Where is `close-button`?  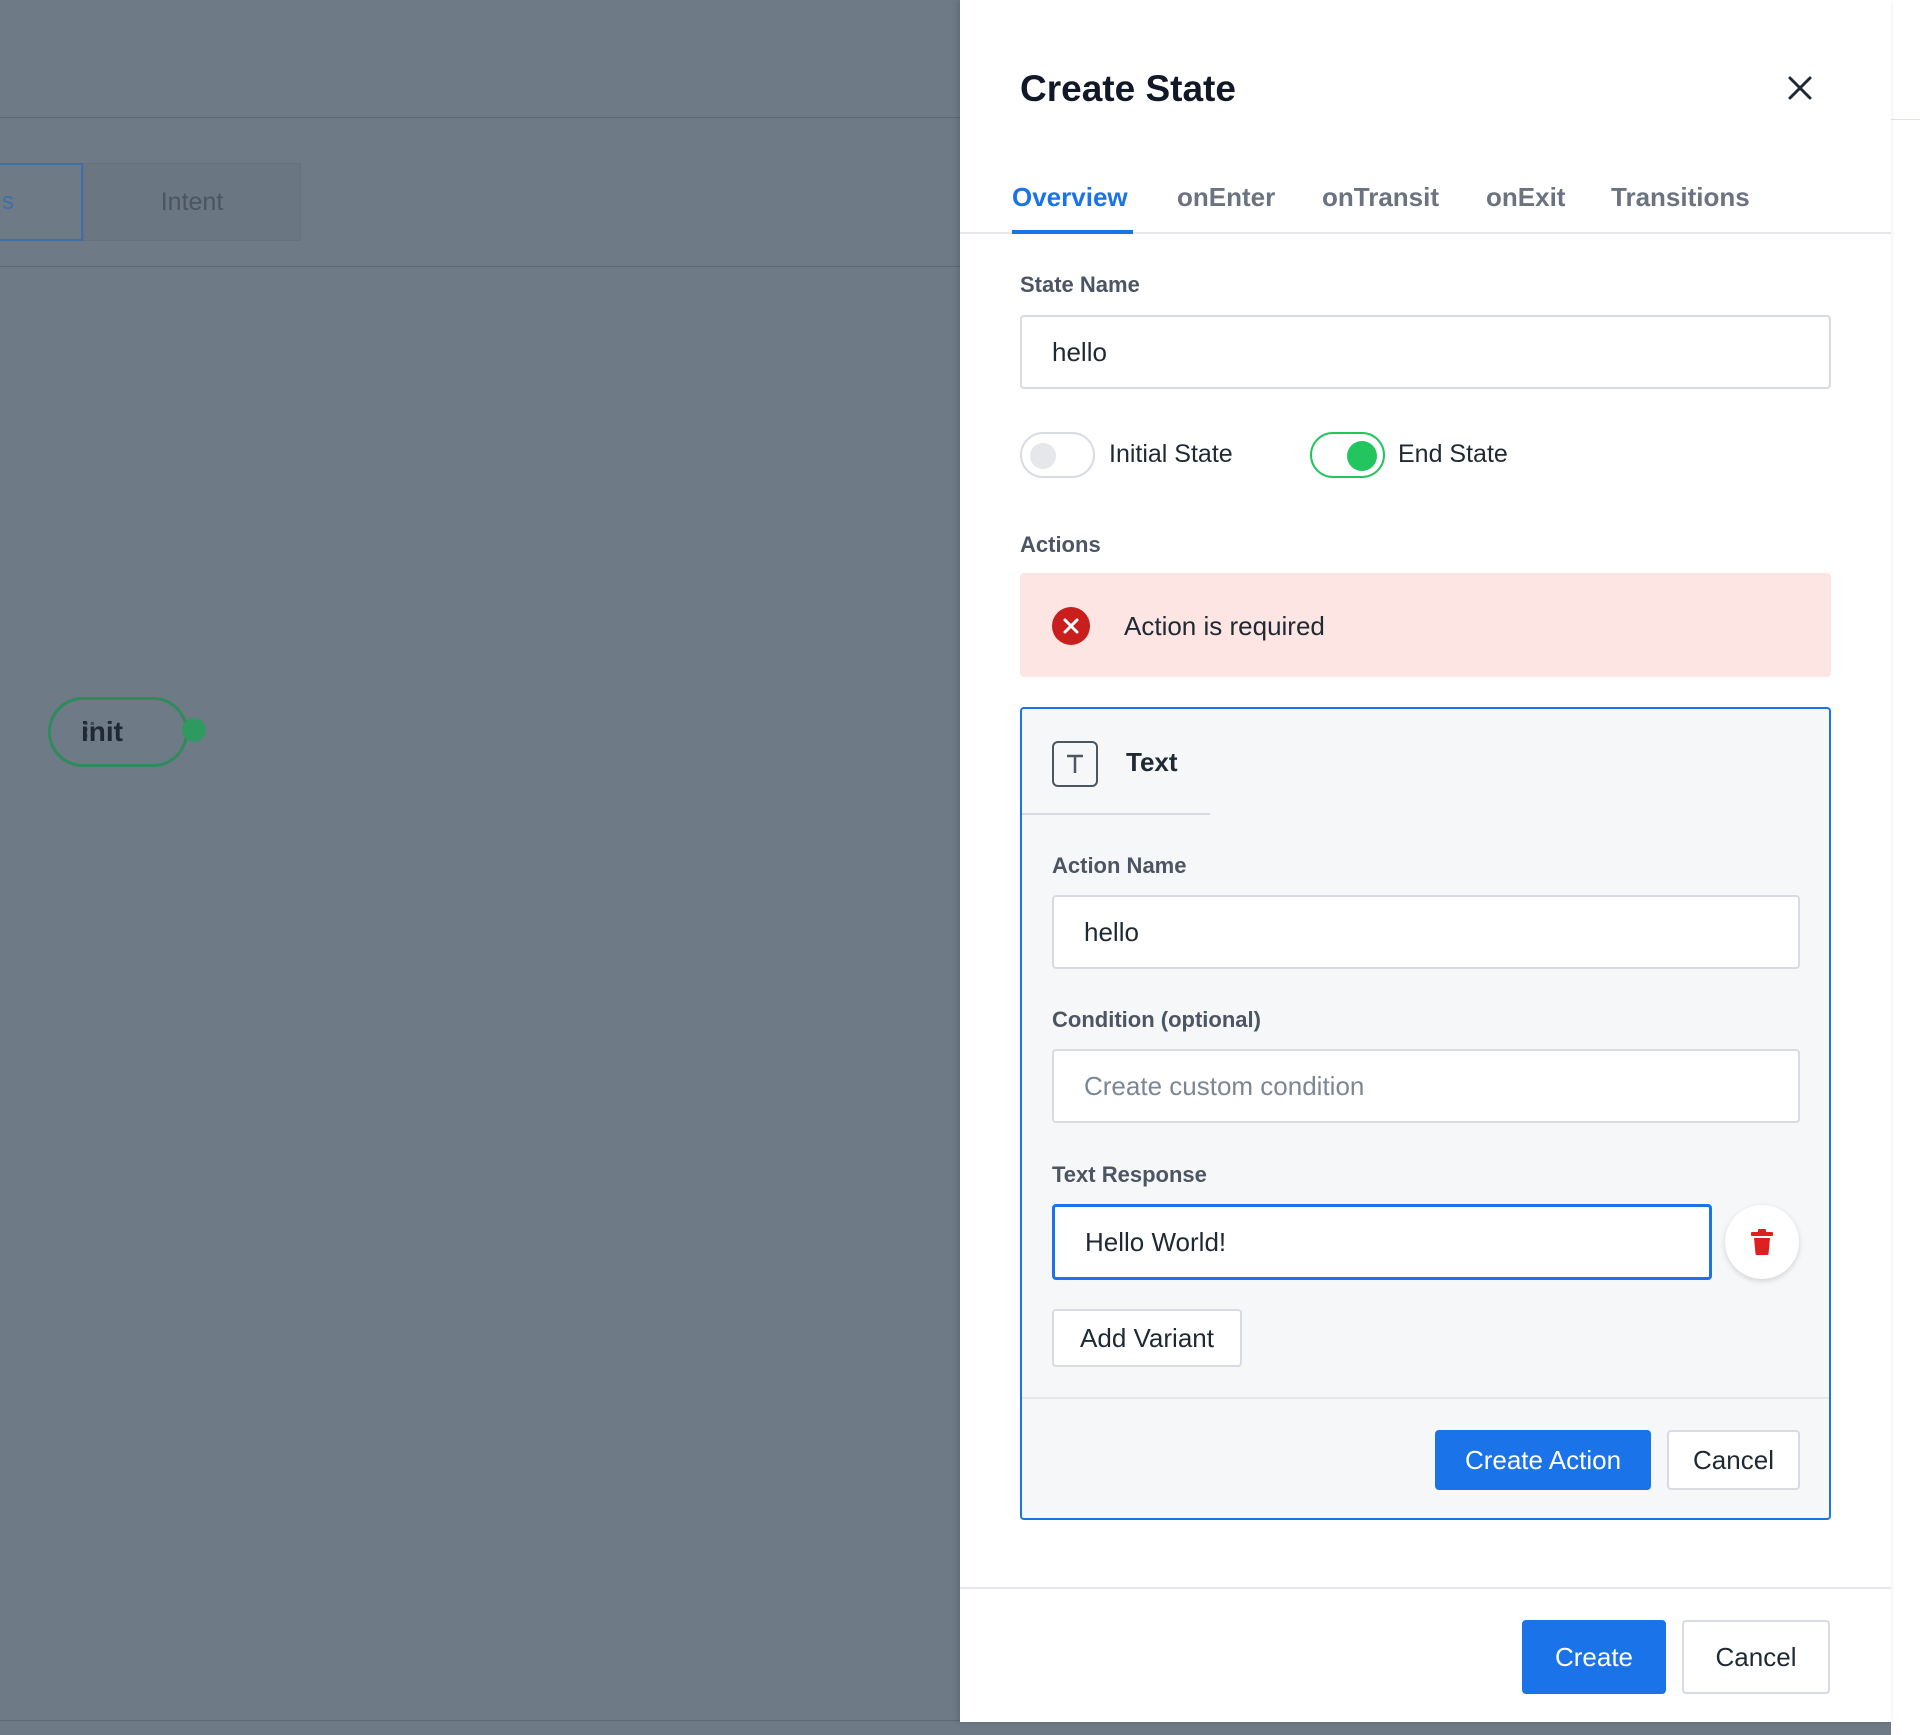
close-button is located at coordinates (1800, 88).